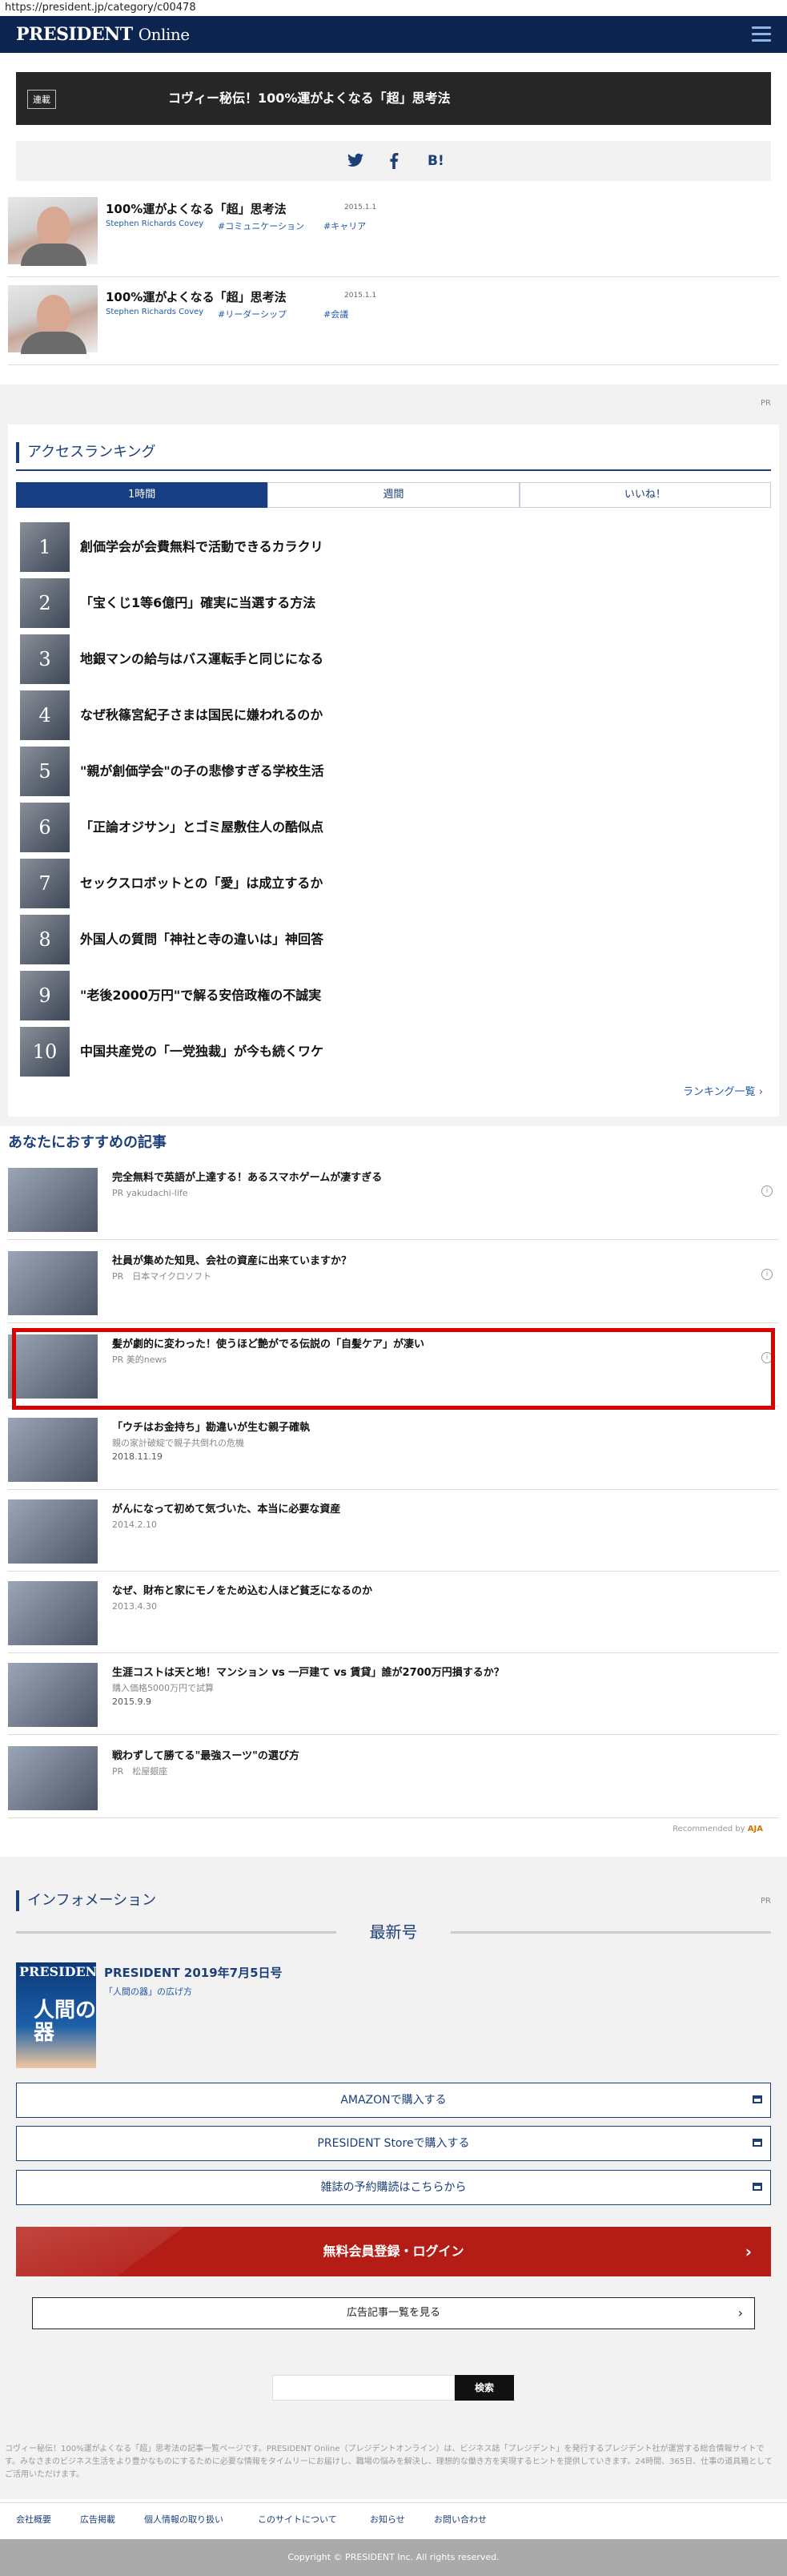 Image resolution: width=787 pixels, height=2576 pixels. What do you see at coordinates (719, 1092) in the screenshot?
I see `ranking-more-label: ランキング一覧` at bounding box center [719, 1092].